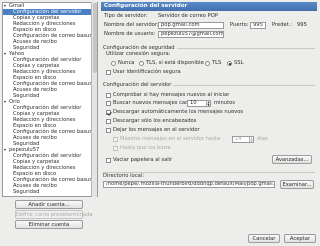 This screenshot has height=246, width=320. What do you see at coordinates (216, 63) in the screenshot?
I see `secure-option-tls: TLS` at bounding box center [216, 63].